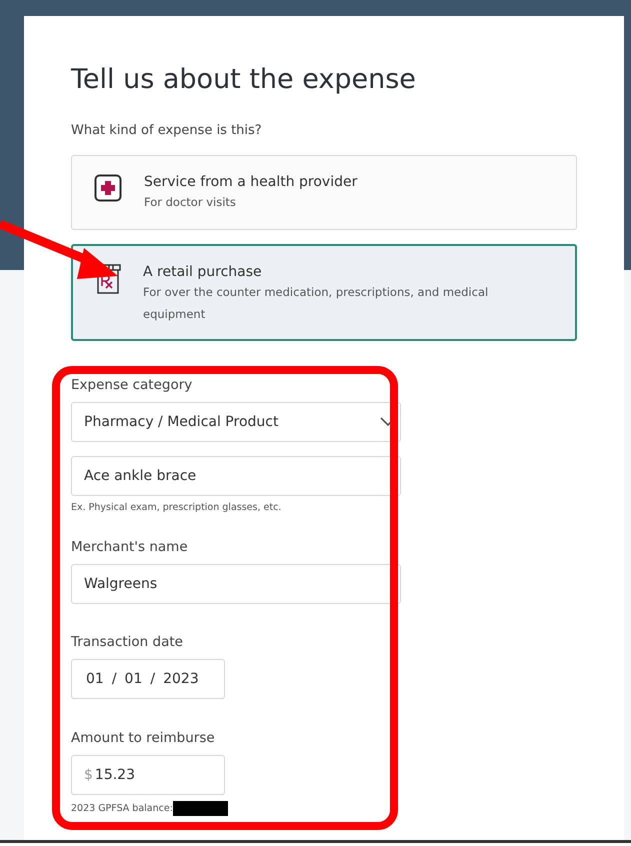 The width and height of the screenshot is (631, 846). Describe the element at coordinates (316, 303) in the screenshot. I see `option-description: For over the counter medication, prescriptions, and medical equipment` at that location.